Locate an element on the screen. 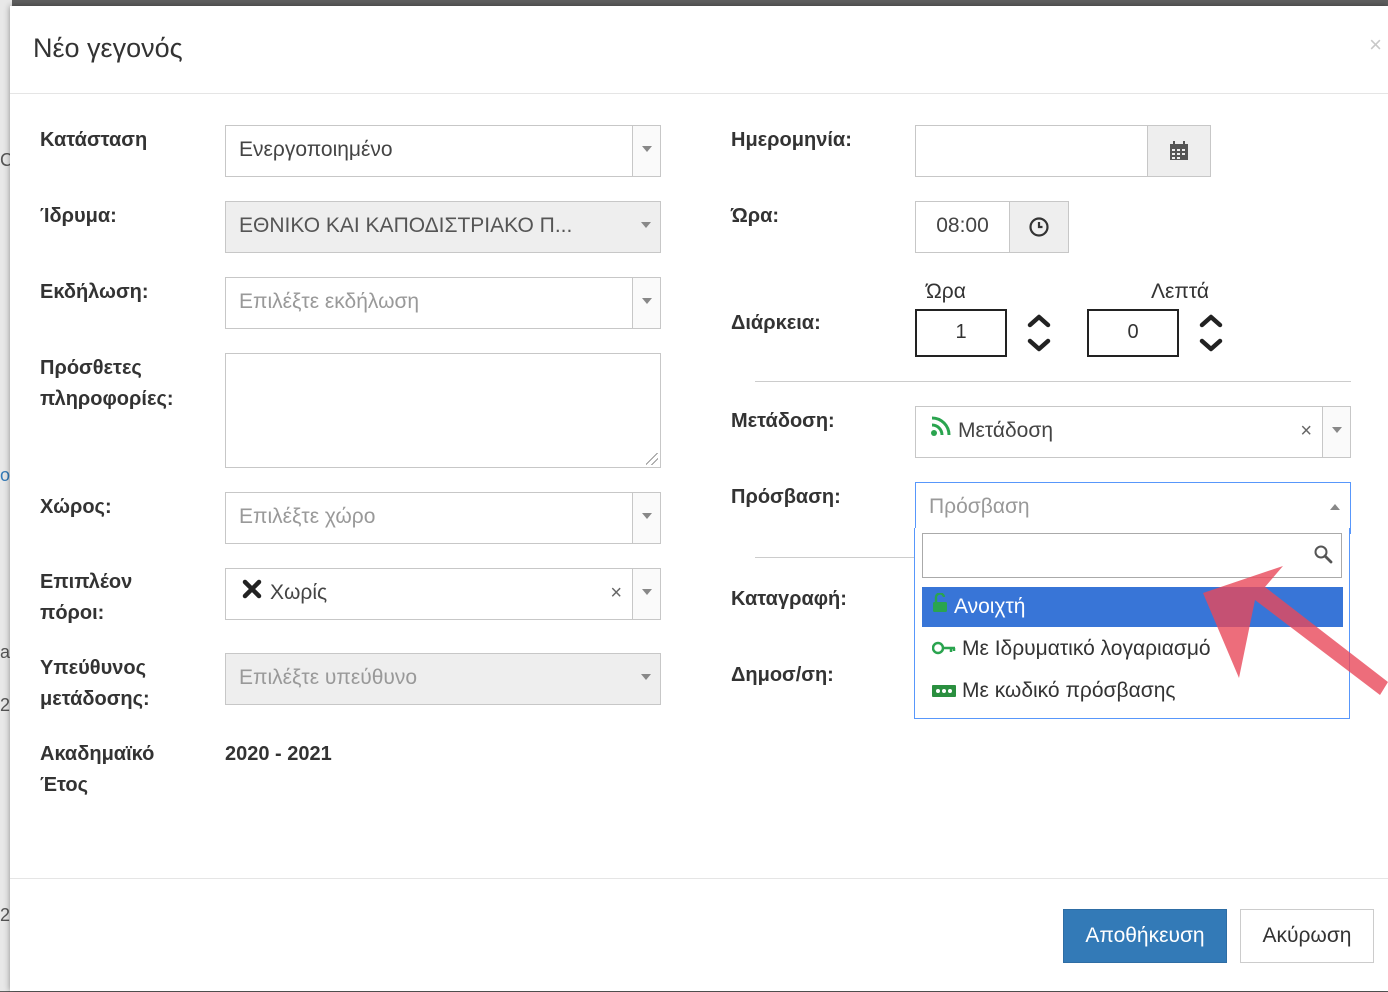 This screenshot has height=992, width=1388. access-select: Πρόσβαση is located at coordinates (1133, 508).